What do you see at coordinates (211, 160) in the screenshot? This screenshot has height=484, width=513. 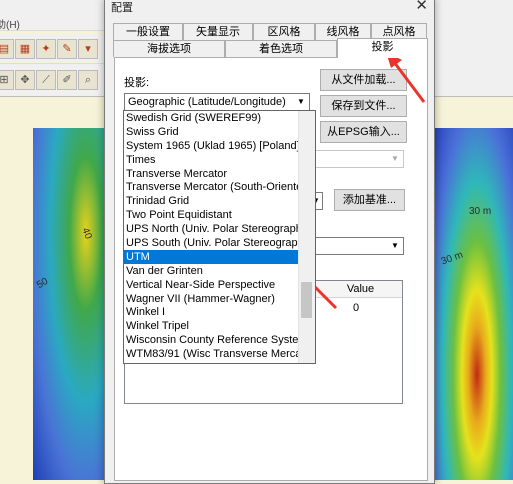 I see `list-item: Times` at bounding box center [211, 160].